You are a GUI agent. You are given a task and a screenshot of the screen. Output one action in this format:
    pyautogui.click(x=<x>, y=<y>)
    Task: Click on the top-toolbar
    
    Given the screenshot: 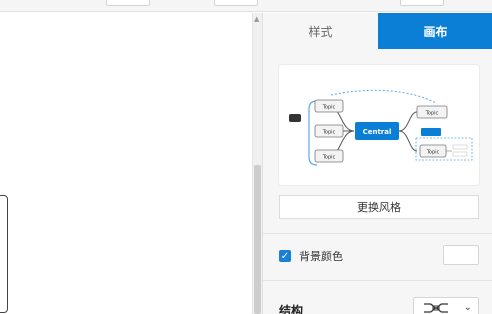 What is the action you would take?
    pyautogui.click(x=246, y=6)
    